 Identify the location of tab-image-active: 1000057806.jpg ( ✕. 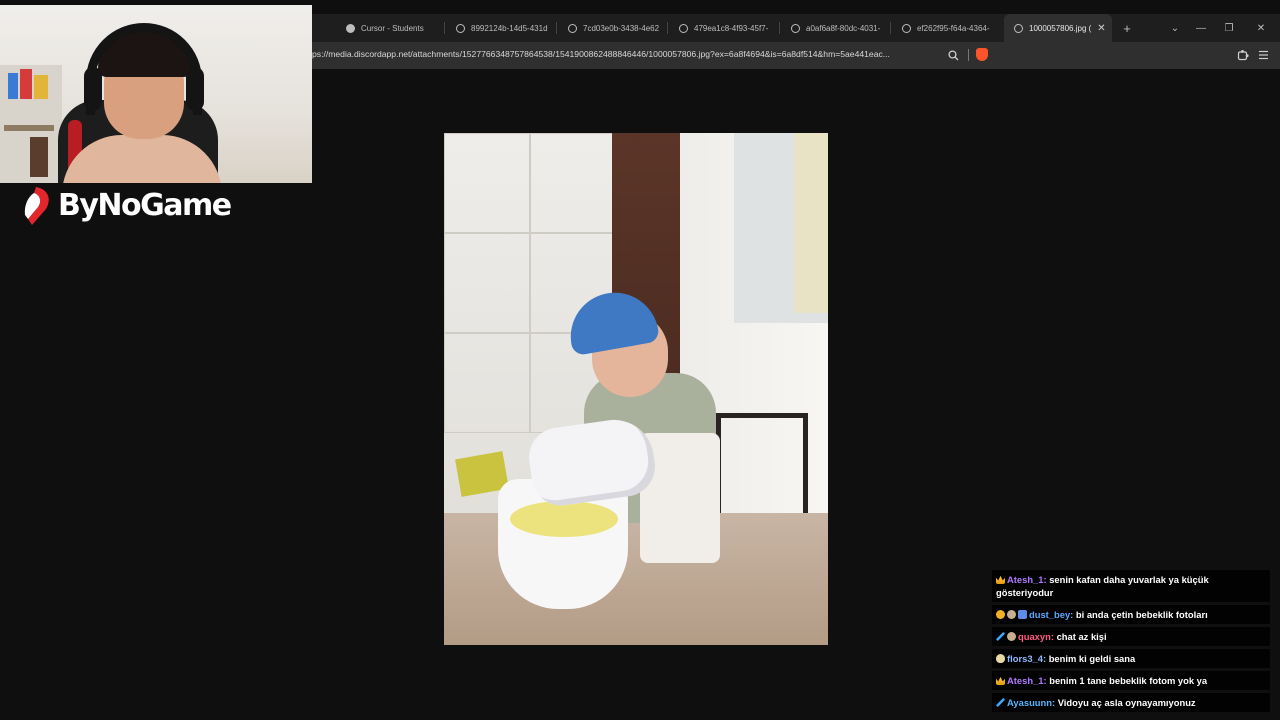
(1058, 28).